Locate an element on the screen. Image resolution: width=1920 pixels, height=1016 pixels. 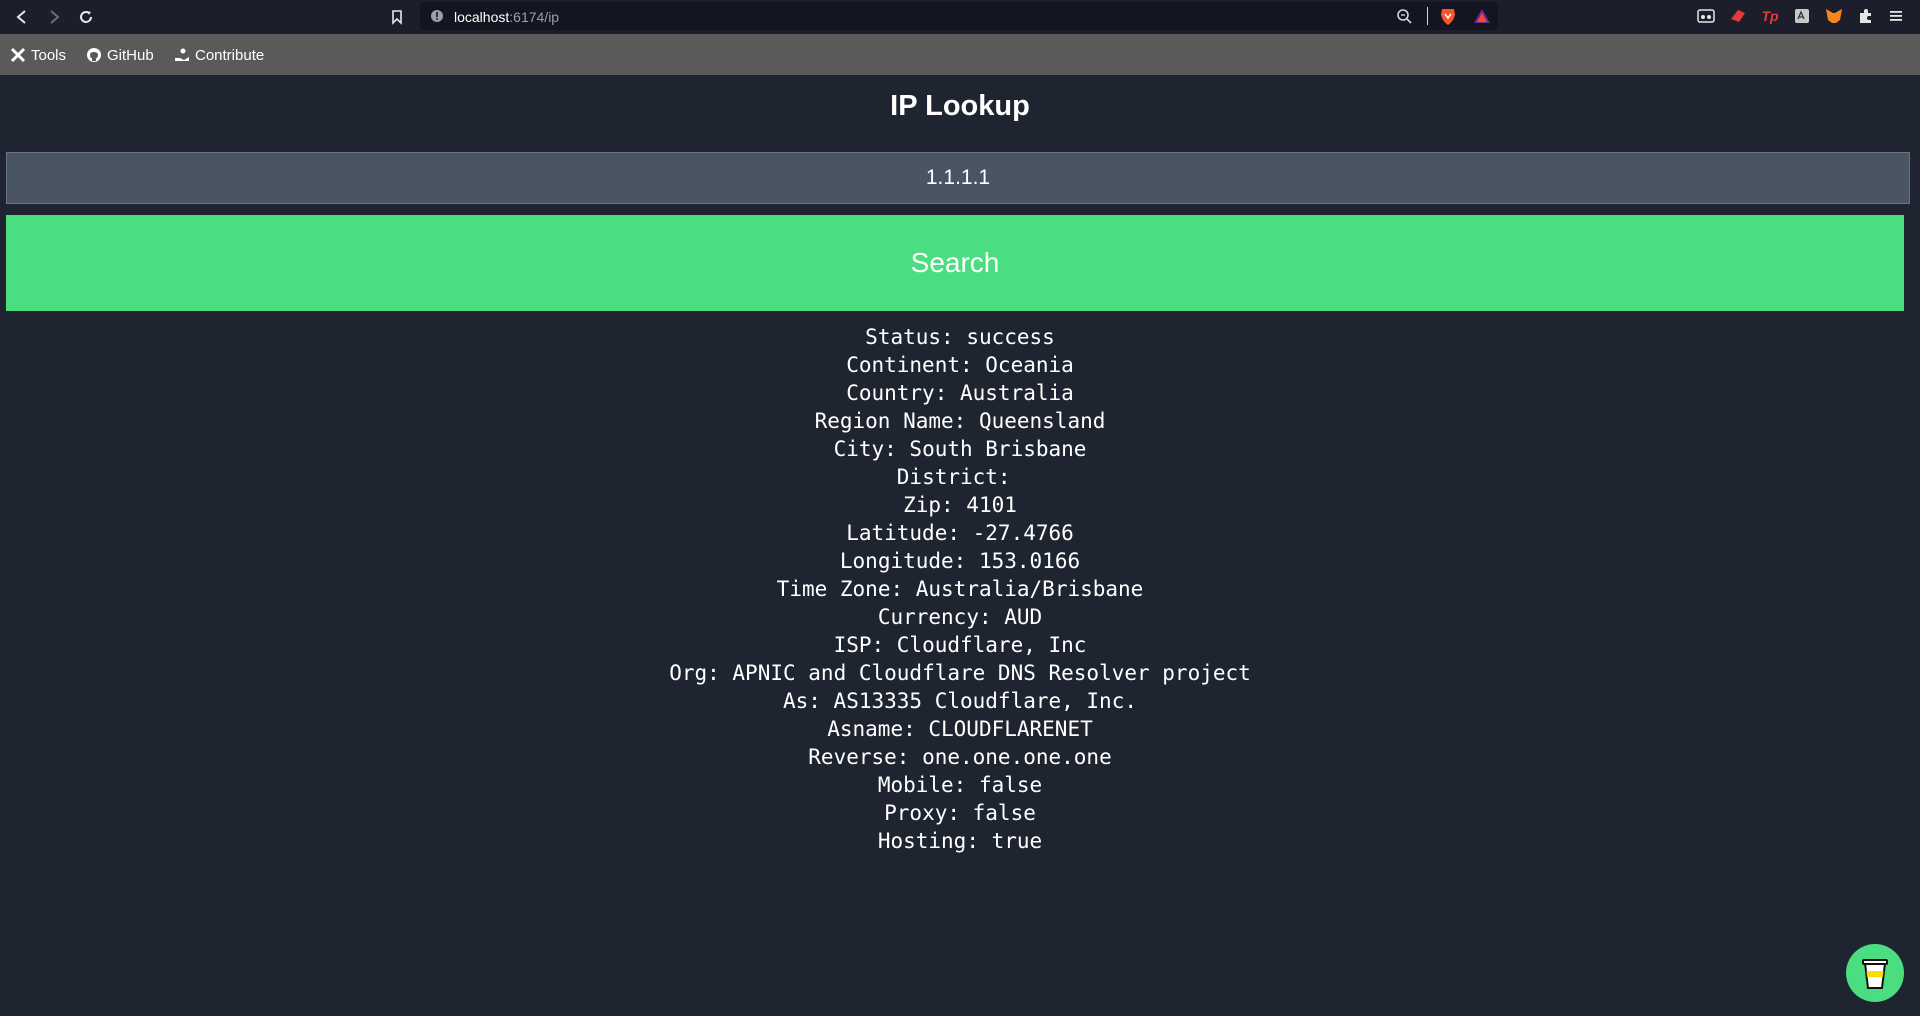
menu-icon is located at coordinates (1896, 16).